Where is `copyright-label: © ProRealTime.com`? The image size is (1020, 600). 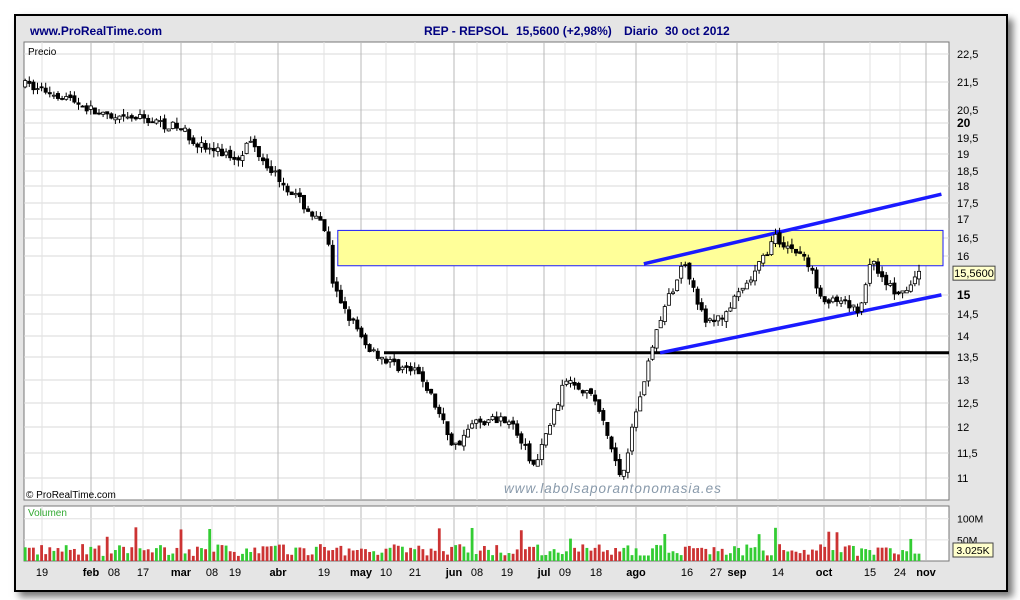 copyright-label: © ProRealTime.com is located at coordinates (71, 495).